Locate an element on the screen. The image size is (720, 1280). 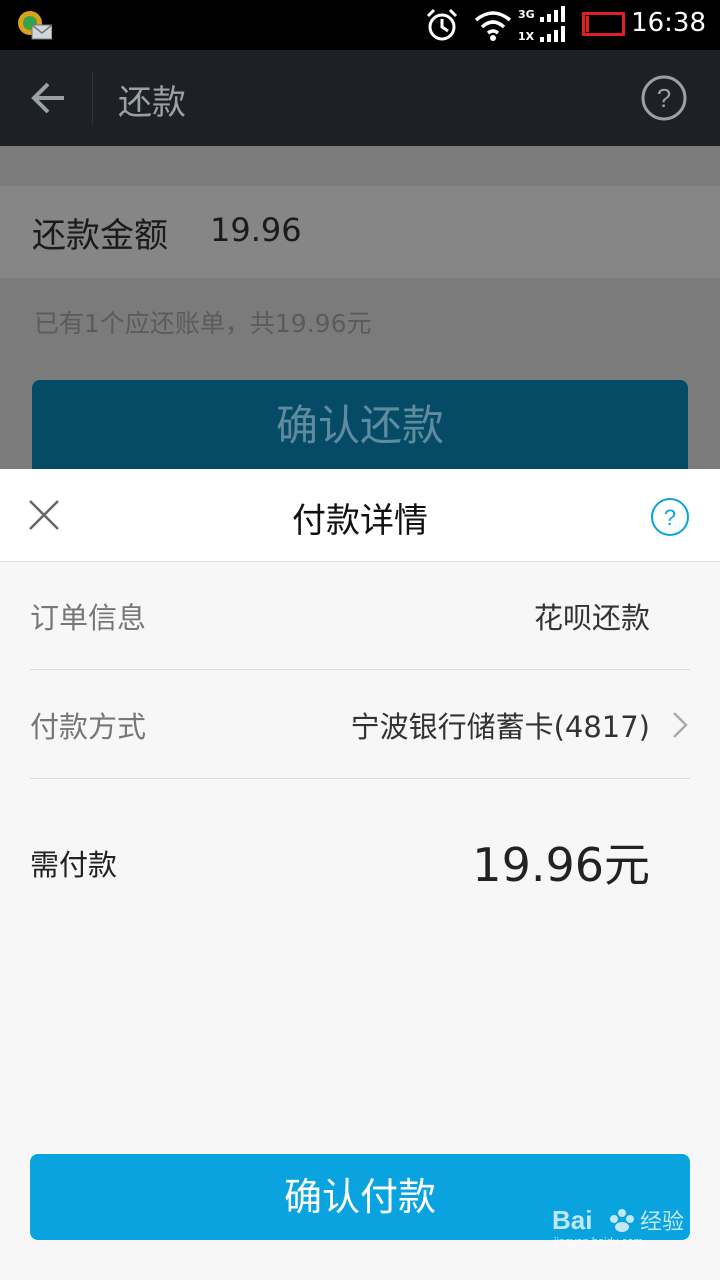
order-info-value: 花呗还款 is located at coordinates (591, 618).